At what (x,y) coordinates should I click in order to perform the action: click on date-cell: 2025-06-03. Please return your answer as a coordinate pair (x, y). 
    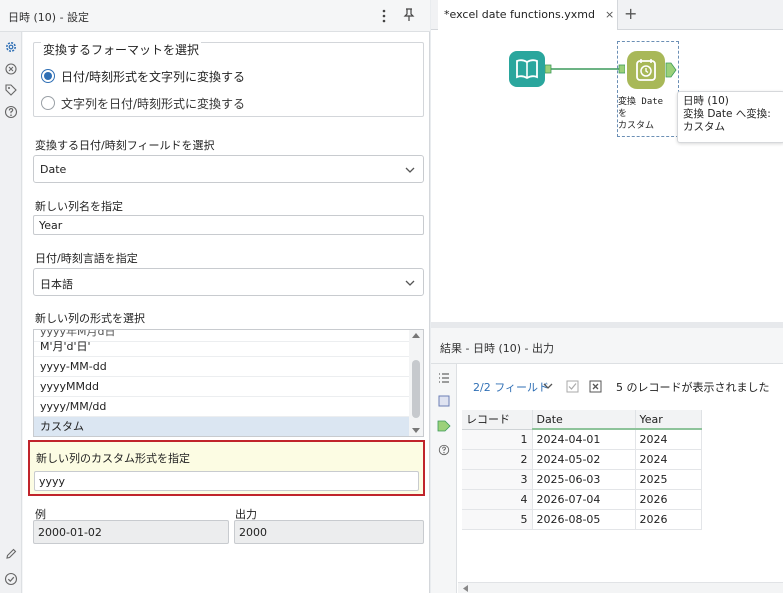
    Looking at the image, I should click on (584, 479).